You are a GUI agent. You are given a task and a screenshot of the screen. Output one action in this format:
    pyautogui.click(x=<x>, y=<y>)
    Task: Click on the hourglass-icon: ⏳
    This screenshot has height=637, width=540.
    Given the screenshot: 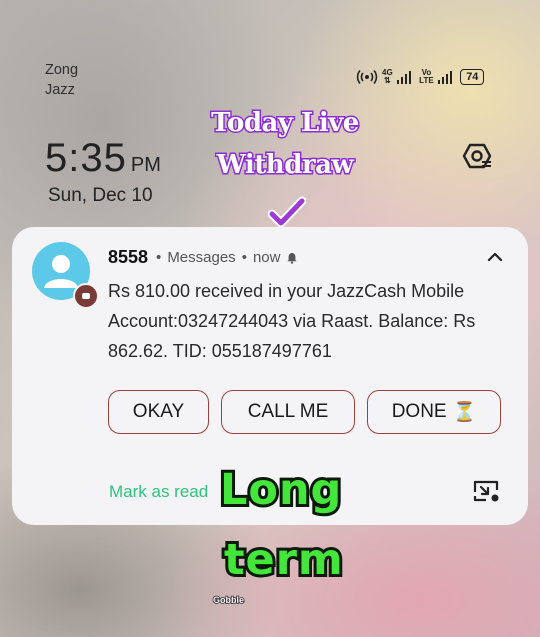 What is the action you would take?
    pyautogui.click(x=464, y=412)
    